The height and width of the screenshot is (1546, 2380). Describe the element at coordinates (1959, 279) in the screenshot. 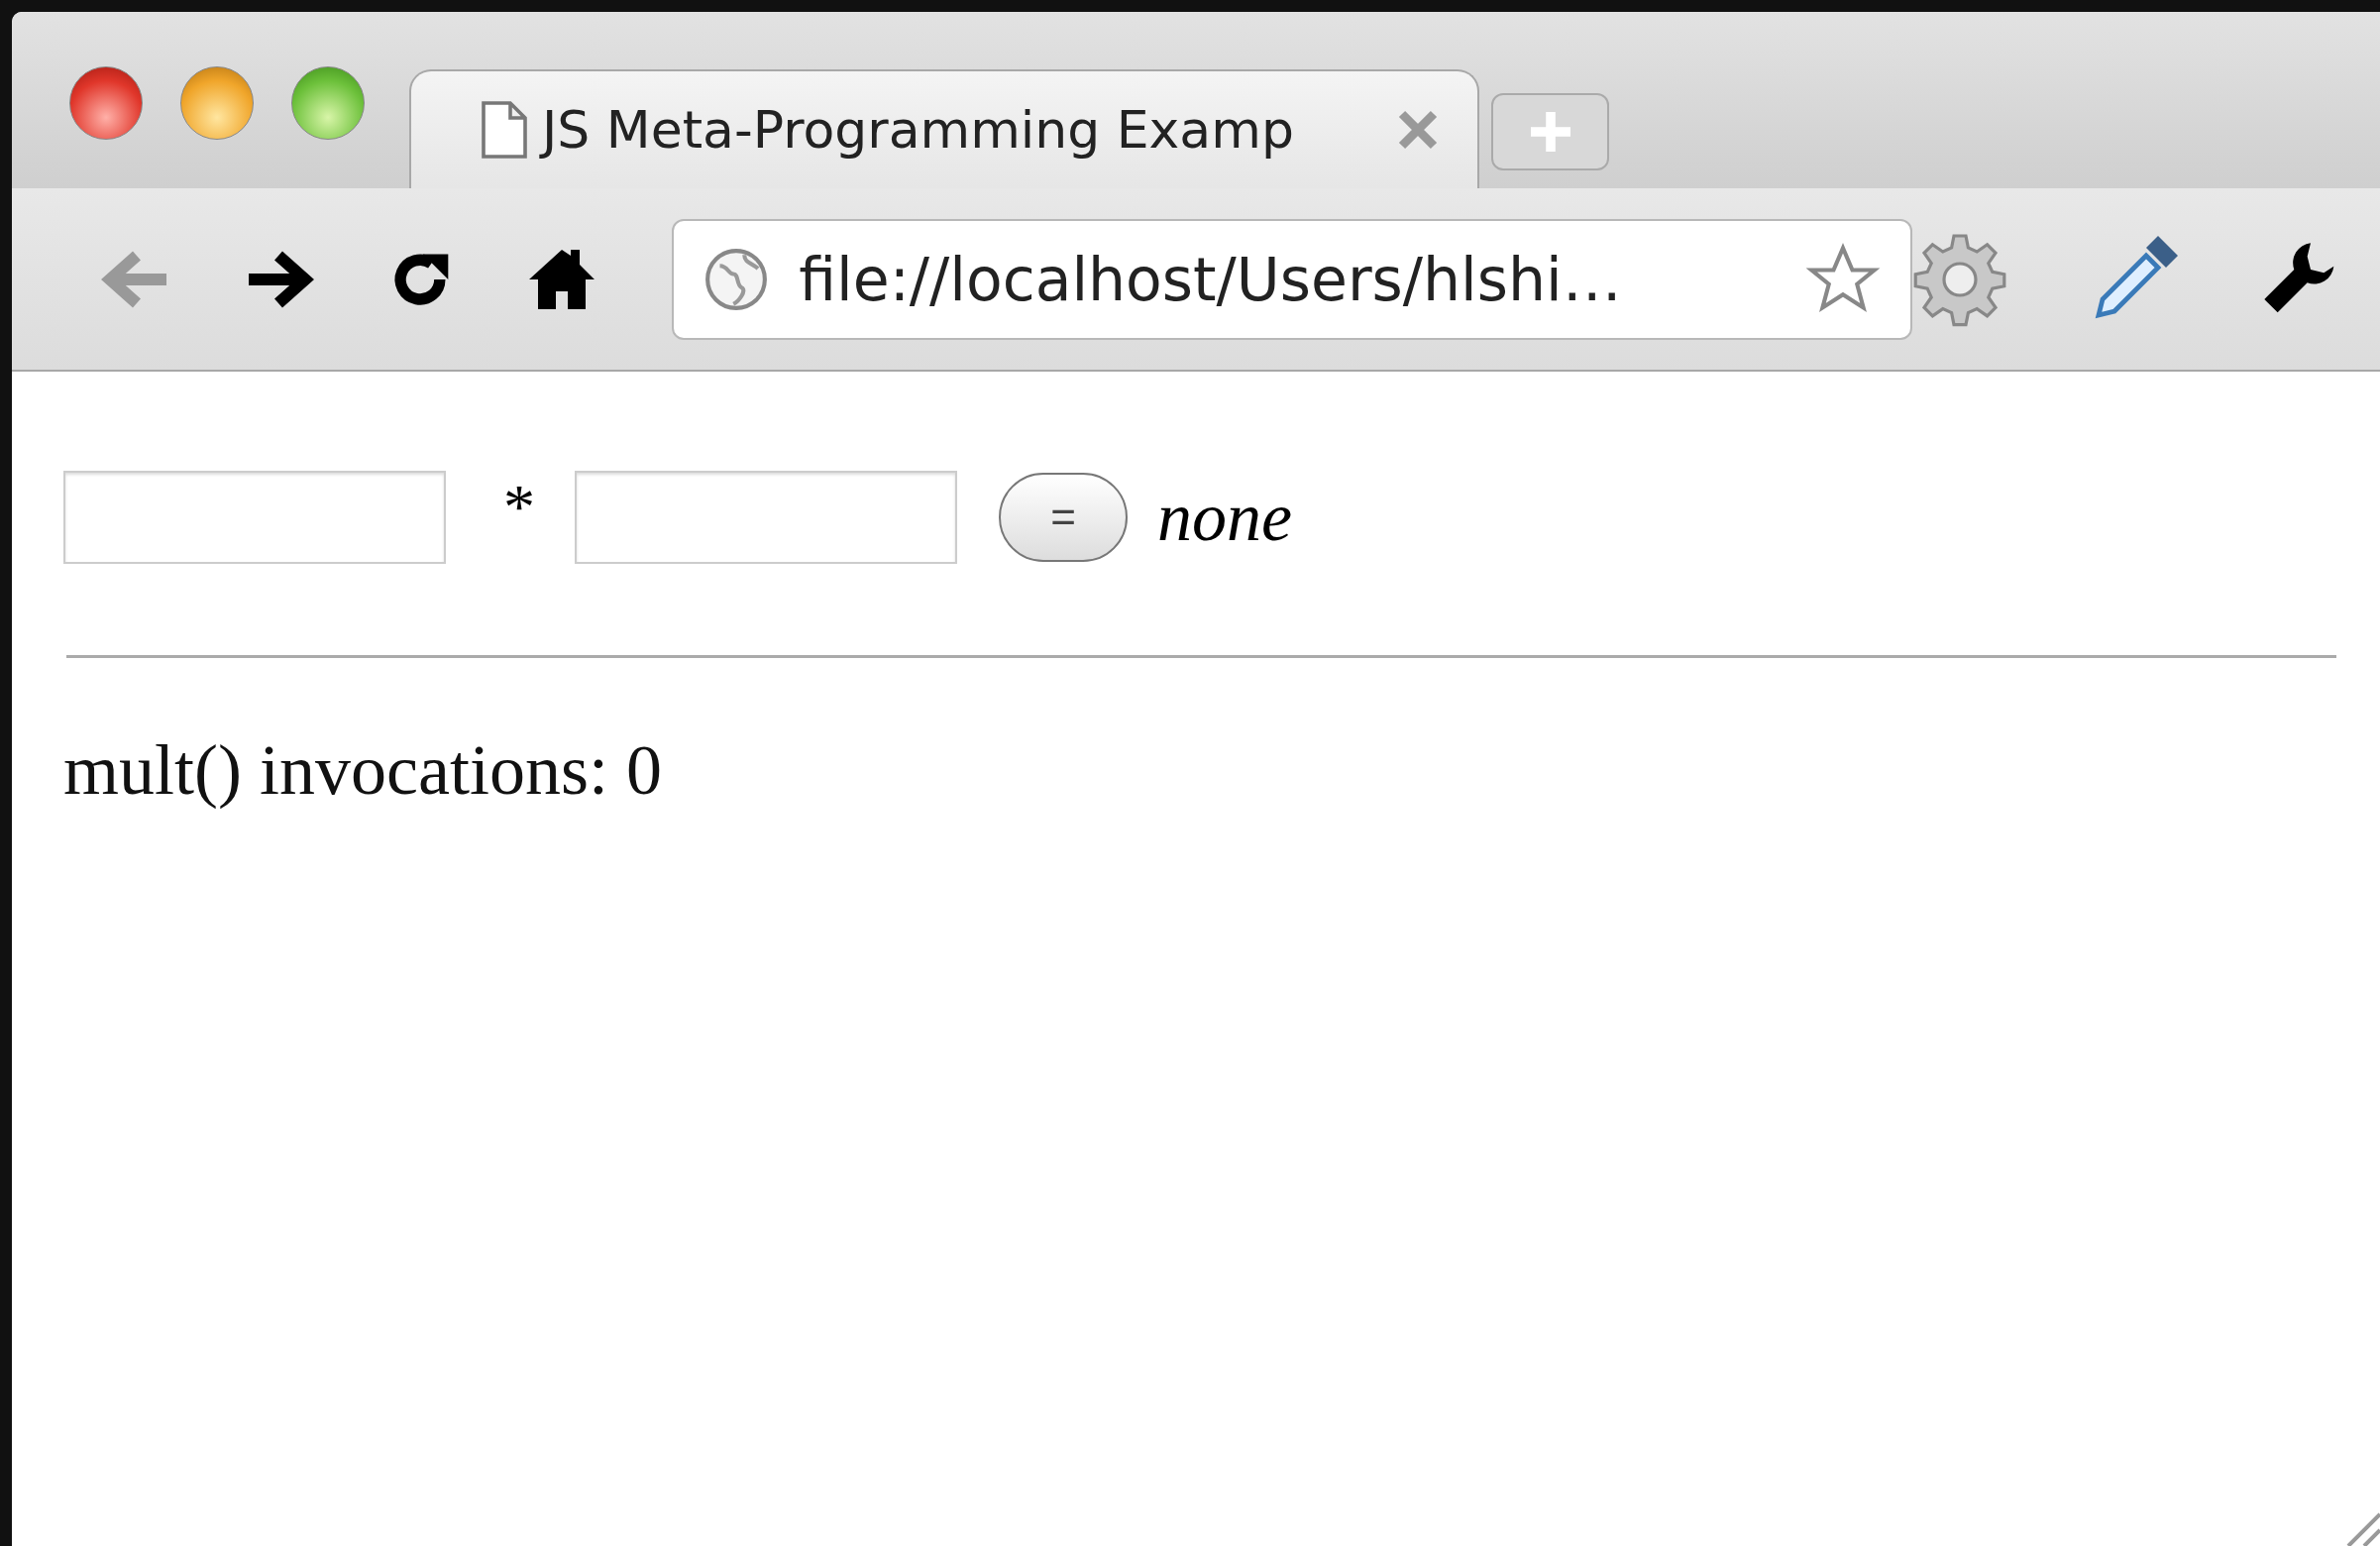

I see `gear-icon` at that location.